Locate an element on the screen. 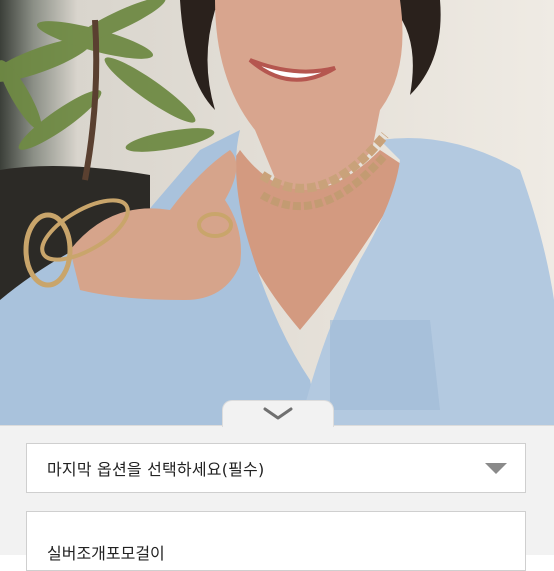 The image size is (554, 571). option-select-placeholder: 마지막 옵션을 선택하세요(필수) is located at coordinates (156, 469).